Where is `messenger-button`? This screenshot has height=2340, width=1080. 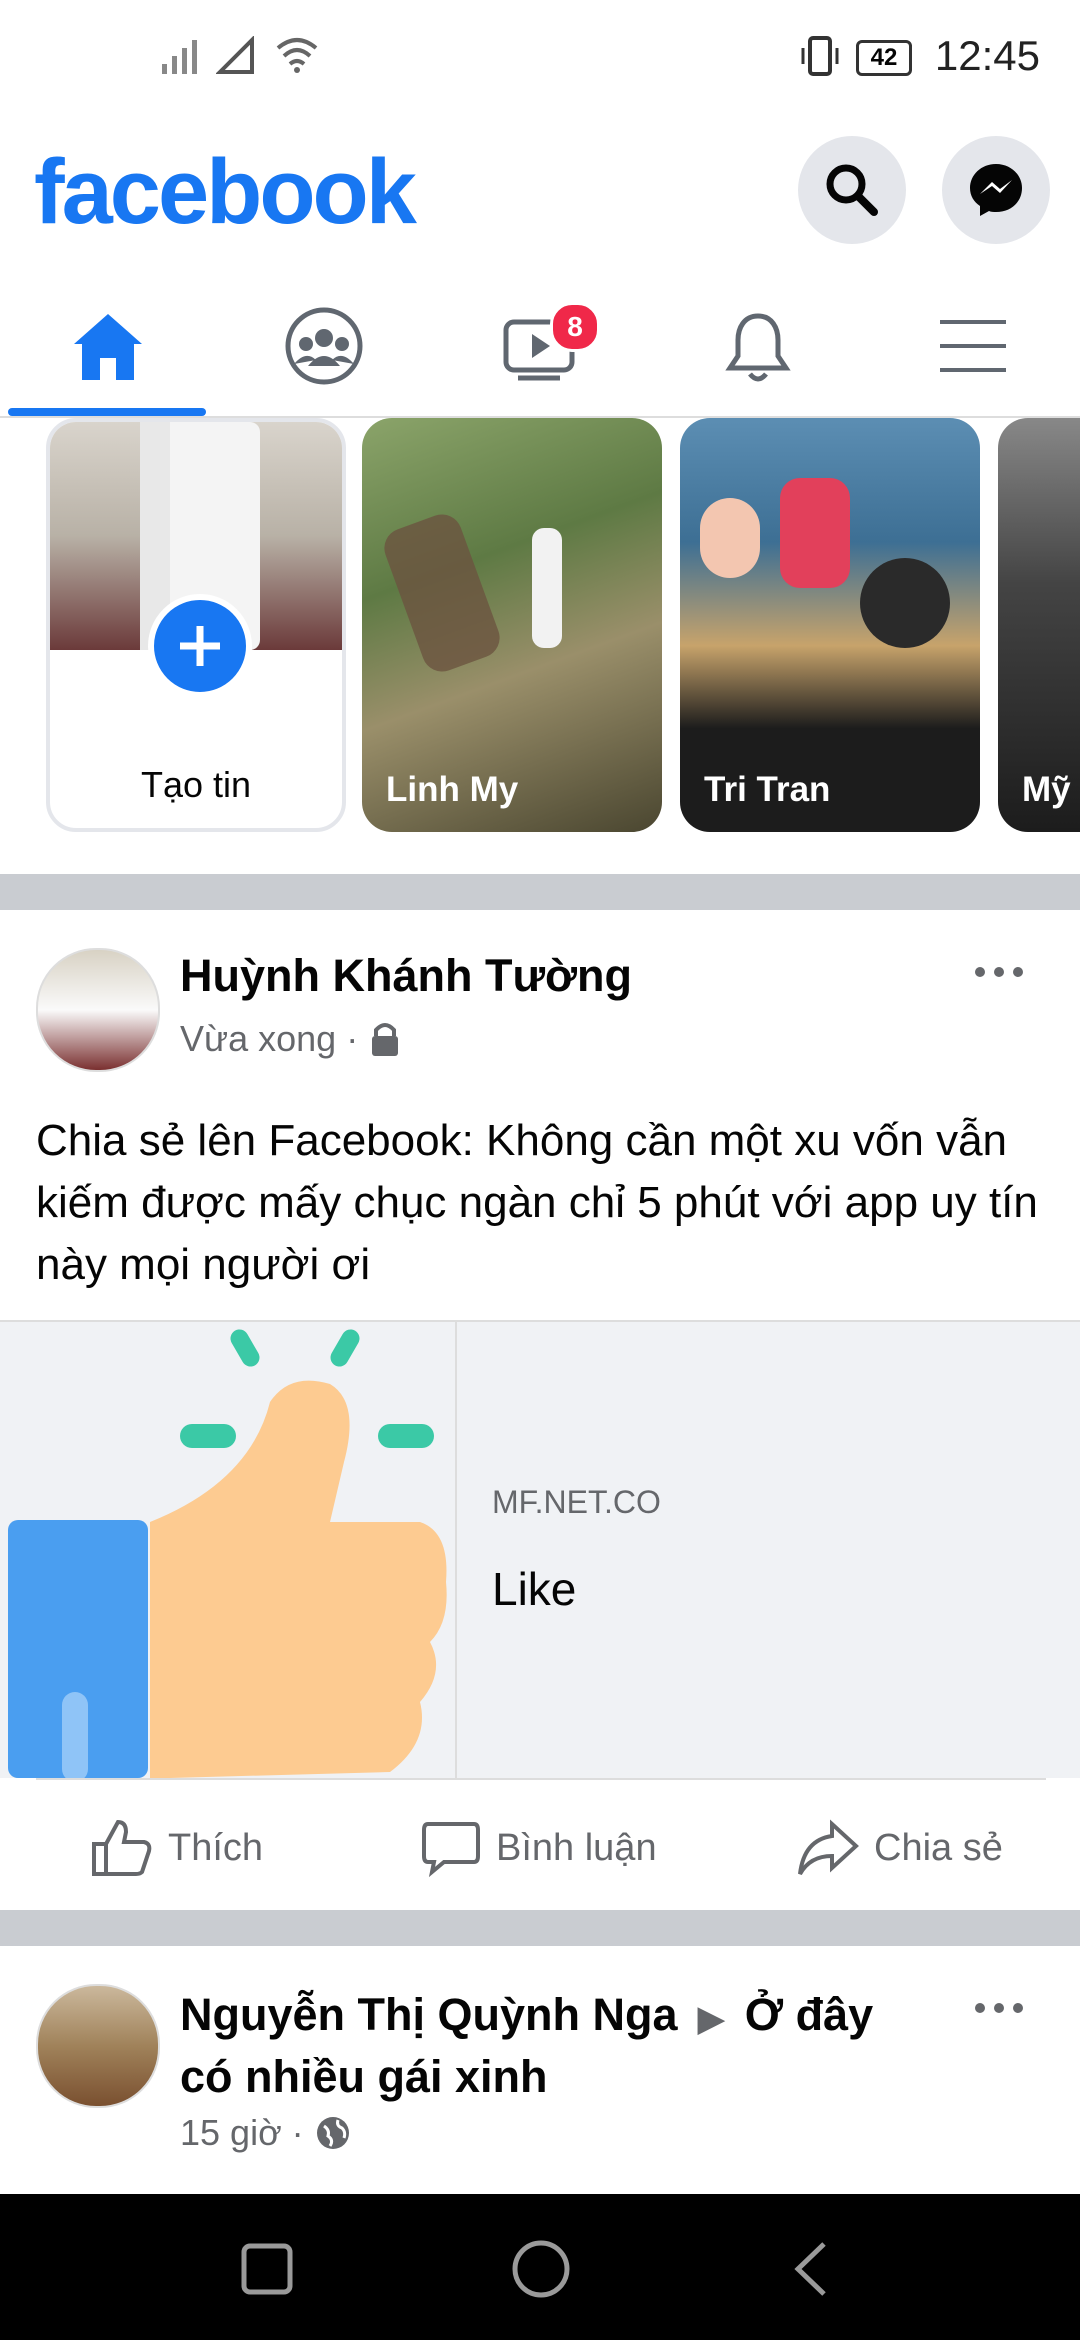
messenger-button is located at coordinates (996, 190).